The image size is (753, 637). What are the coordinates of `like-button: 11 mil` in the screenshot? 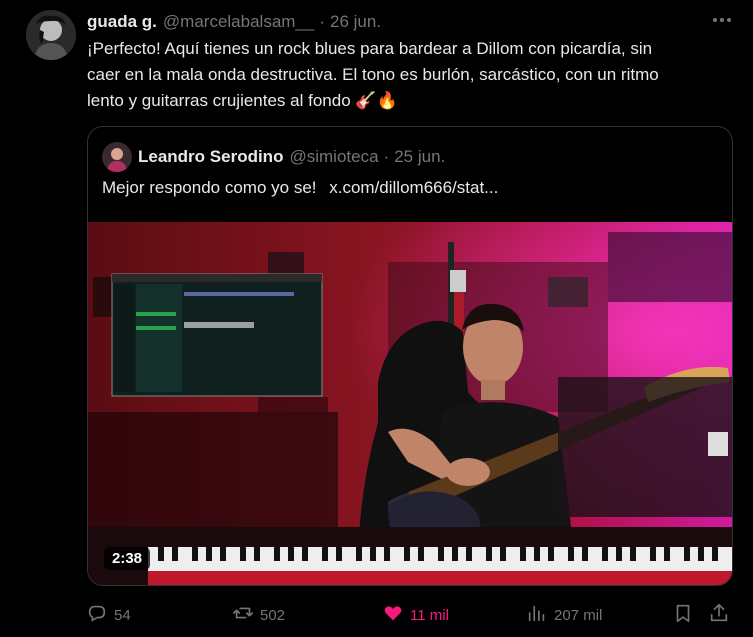 It's located at (415, 615).